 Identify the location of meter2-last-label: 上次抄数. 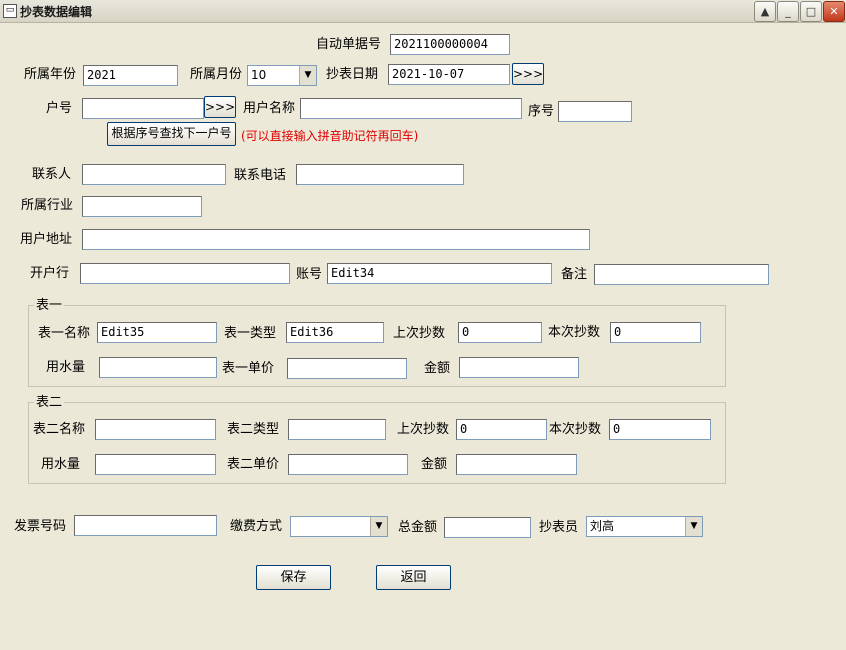
(423, 429).